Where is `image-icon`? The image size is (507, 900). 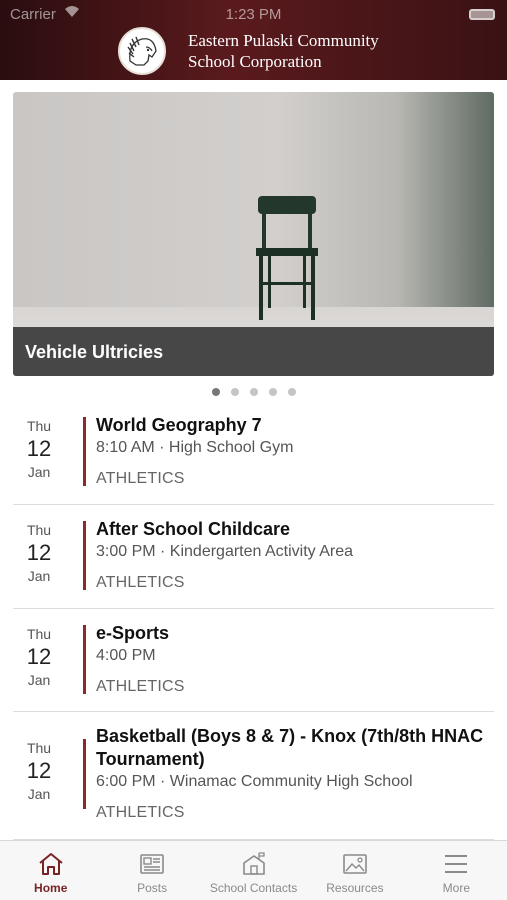 image-icon is located at coordinates (355, 864).